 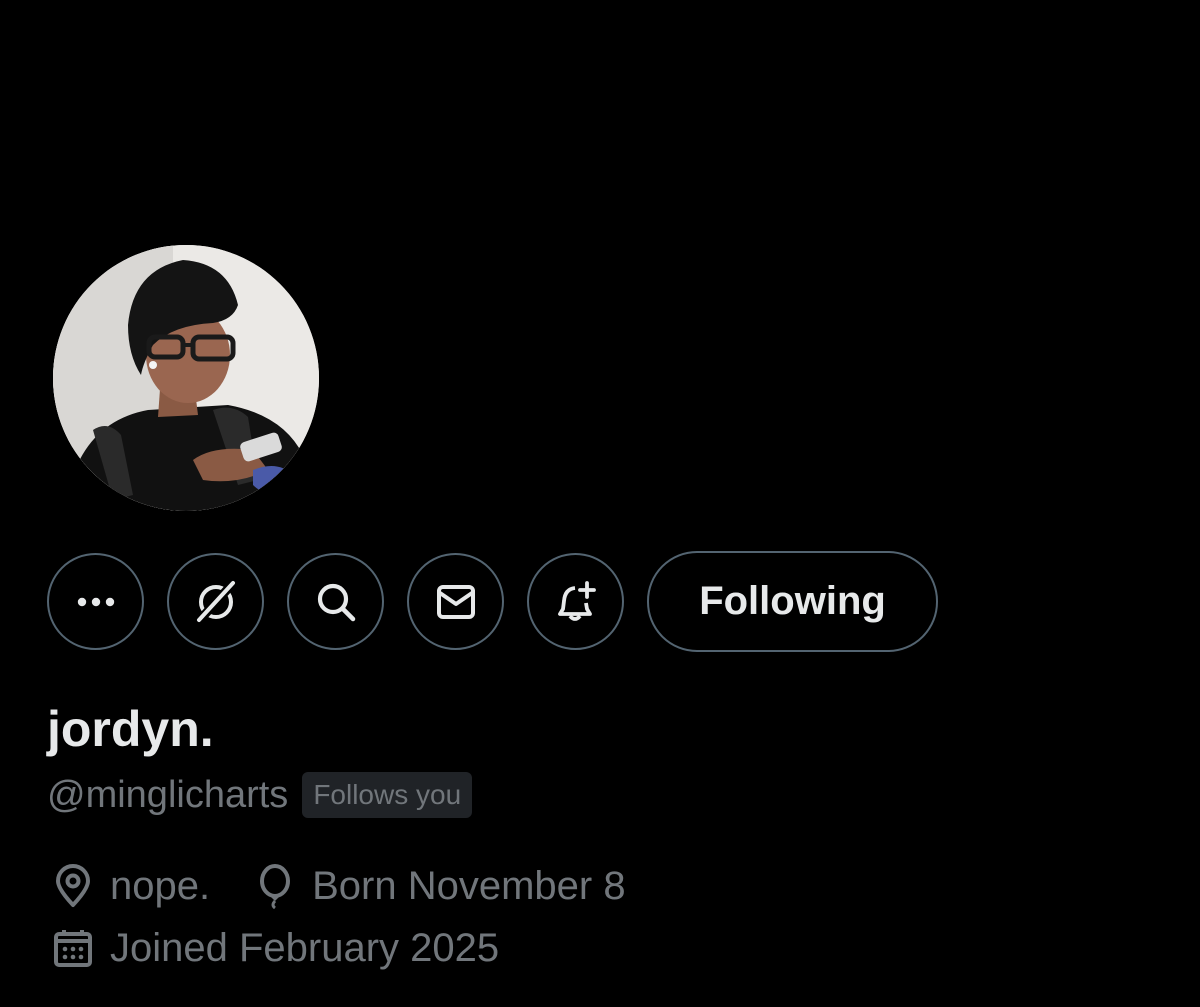 I want to click on grok-icon, so click(x=216, y=602).